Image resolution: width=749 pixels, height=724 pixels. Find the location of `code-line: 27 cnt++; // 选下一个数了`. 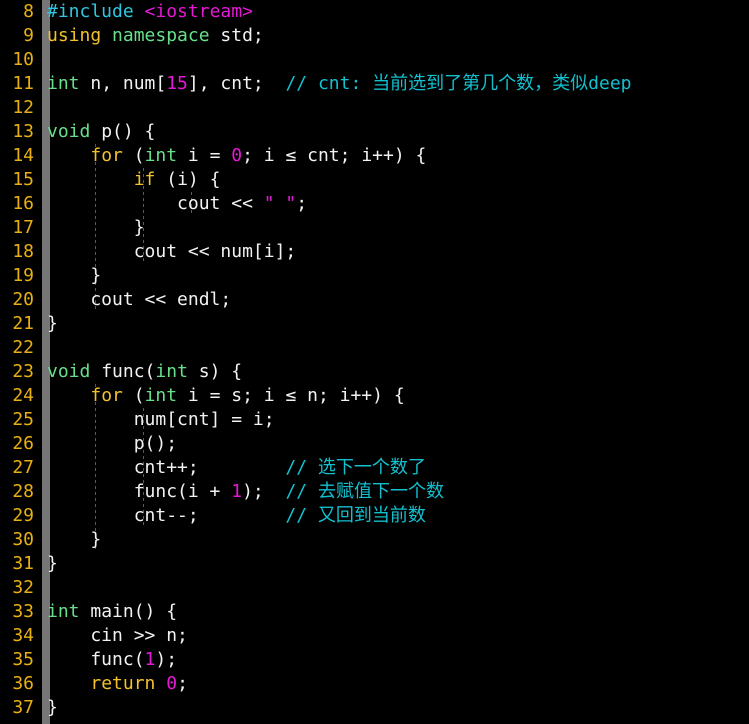

code-line: 27 cnt++; // 选下一个数了 is located at coordinates (374, 468).